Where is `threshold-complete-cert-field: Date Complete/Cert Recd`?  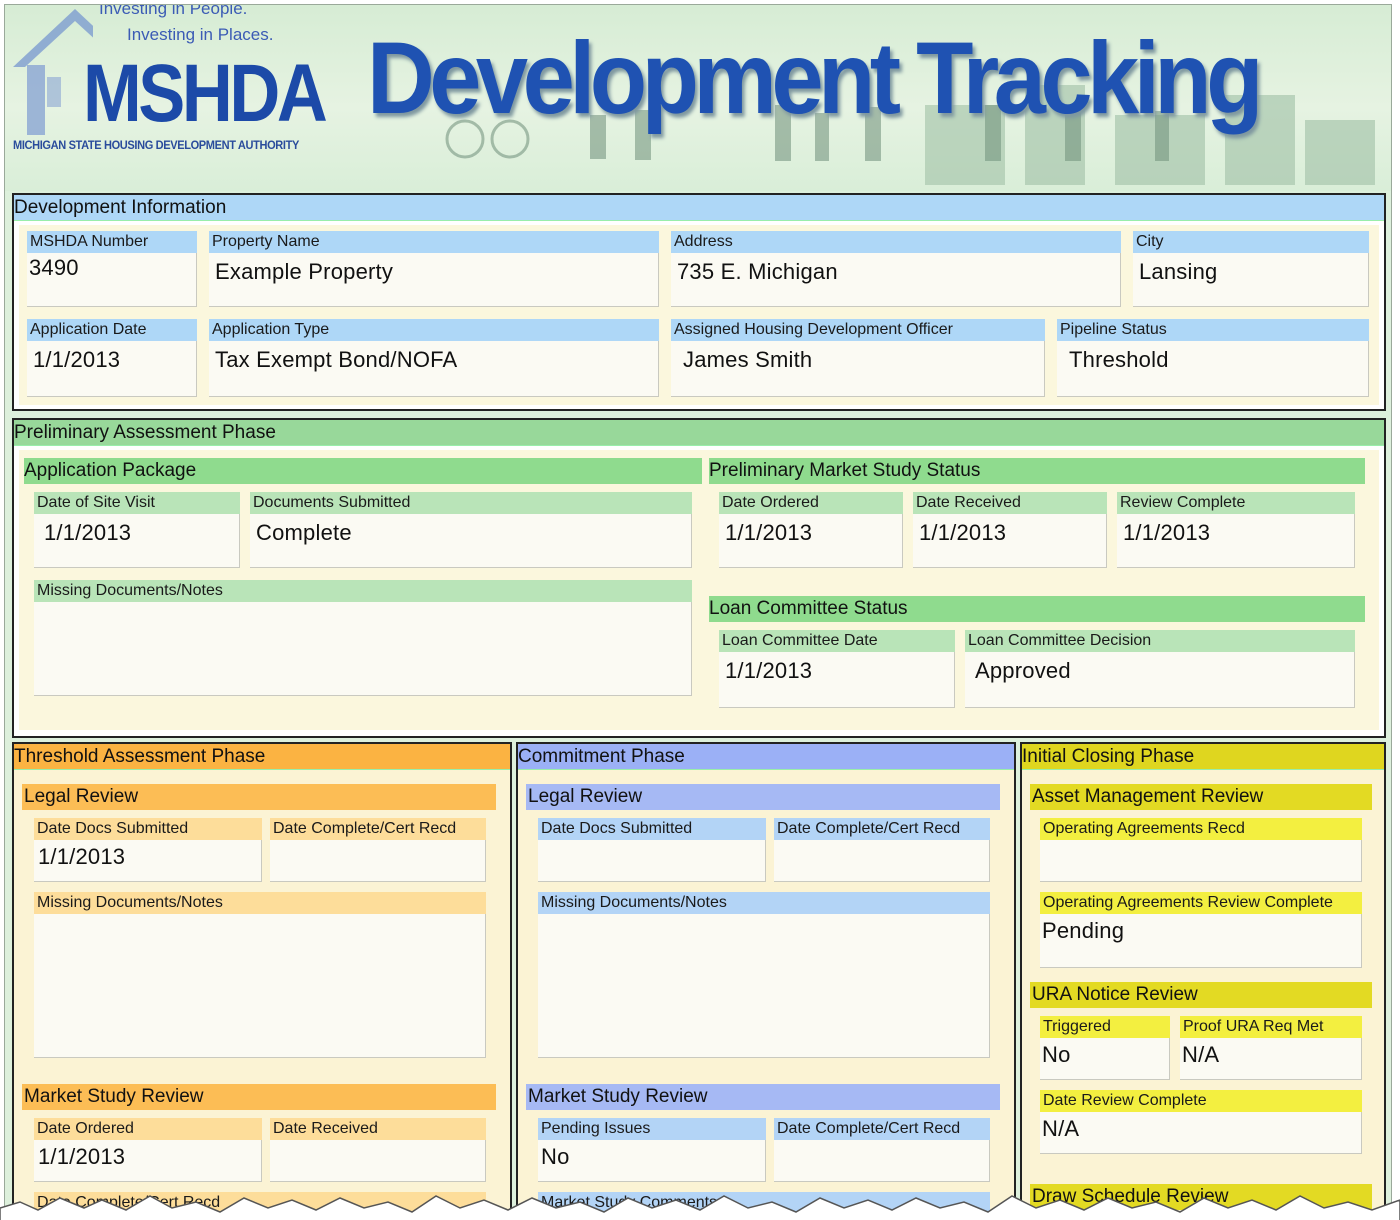
threshold-complete-cert-field: Date Complete/Cert Recd is located at coordinates (378, 850).